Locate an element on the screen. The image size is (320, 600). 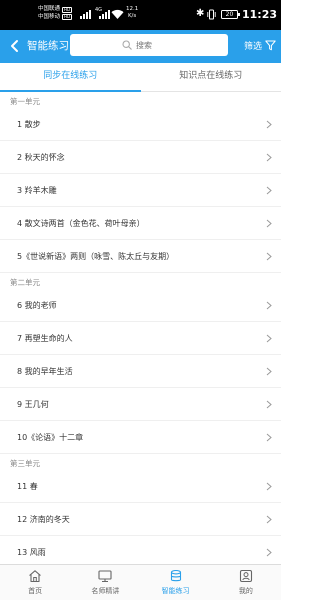
lesson-row: 11 春 is located at coordinates (140, 486).